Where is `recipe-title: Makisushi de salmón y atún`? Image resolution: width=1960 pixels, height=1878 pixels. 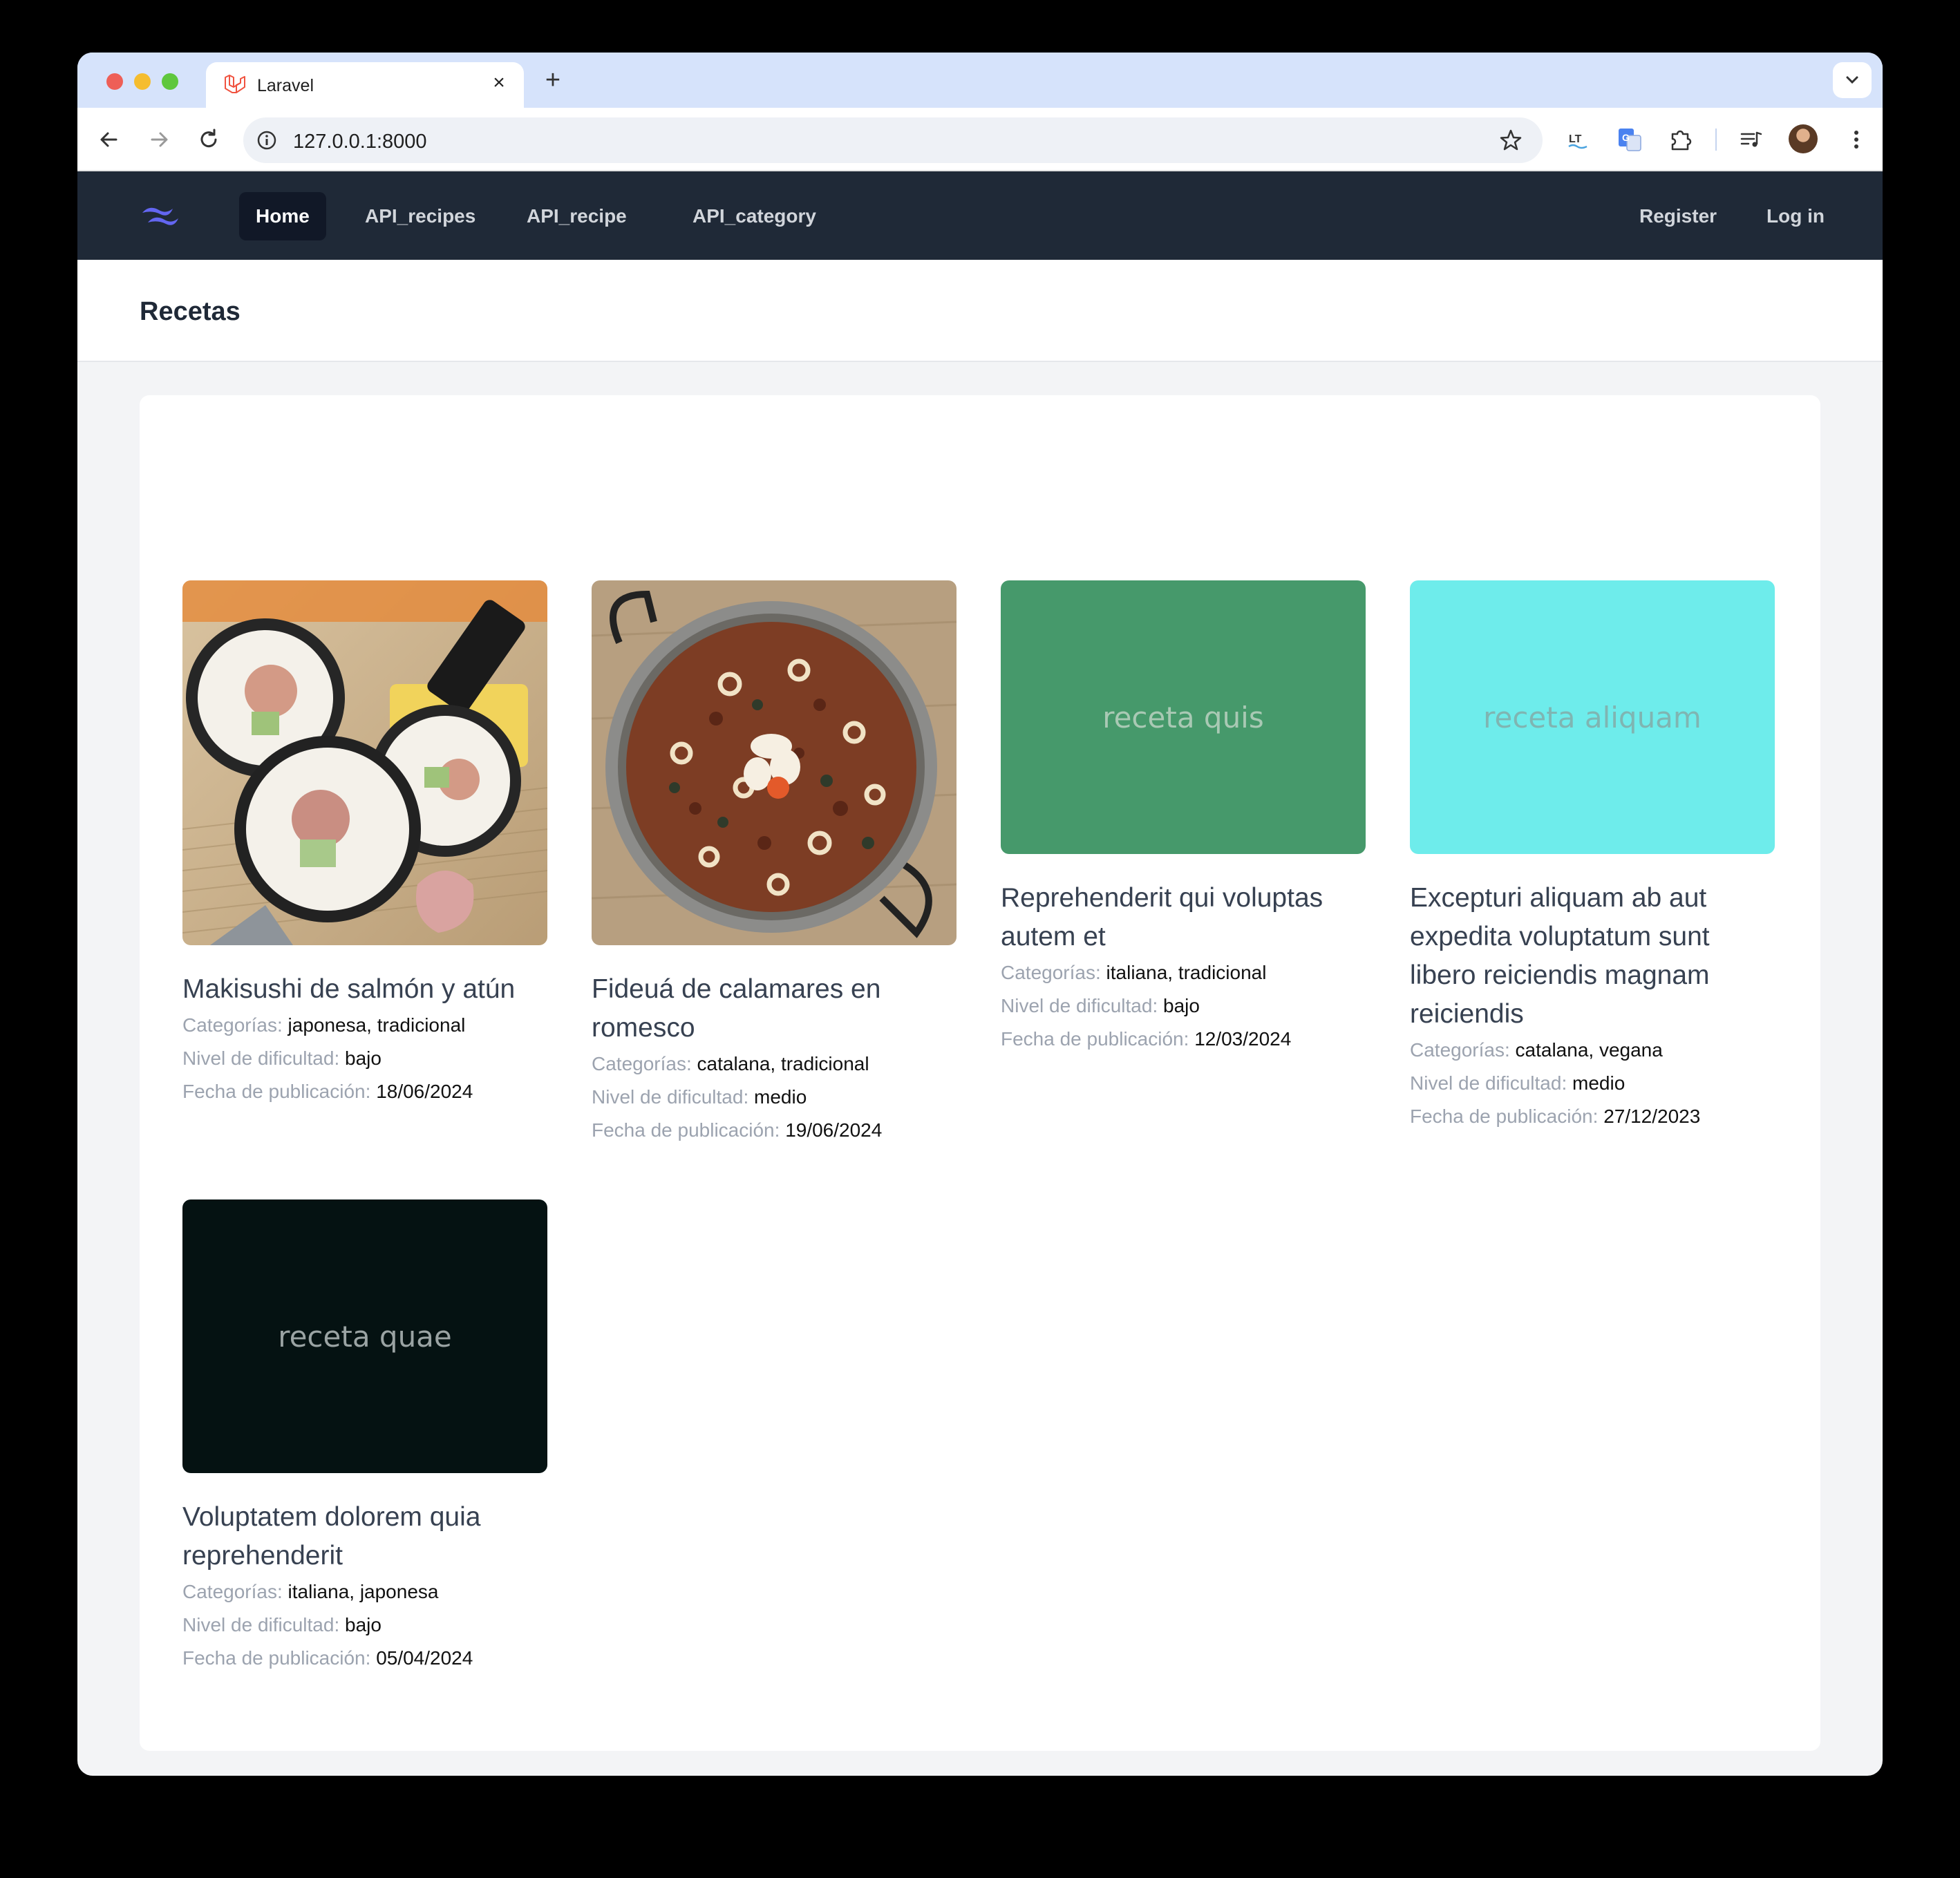 recipe-title: Makisushi de salmón y atún is located at coordinates (365, 989).